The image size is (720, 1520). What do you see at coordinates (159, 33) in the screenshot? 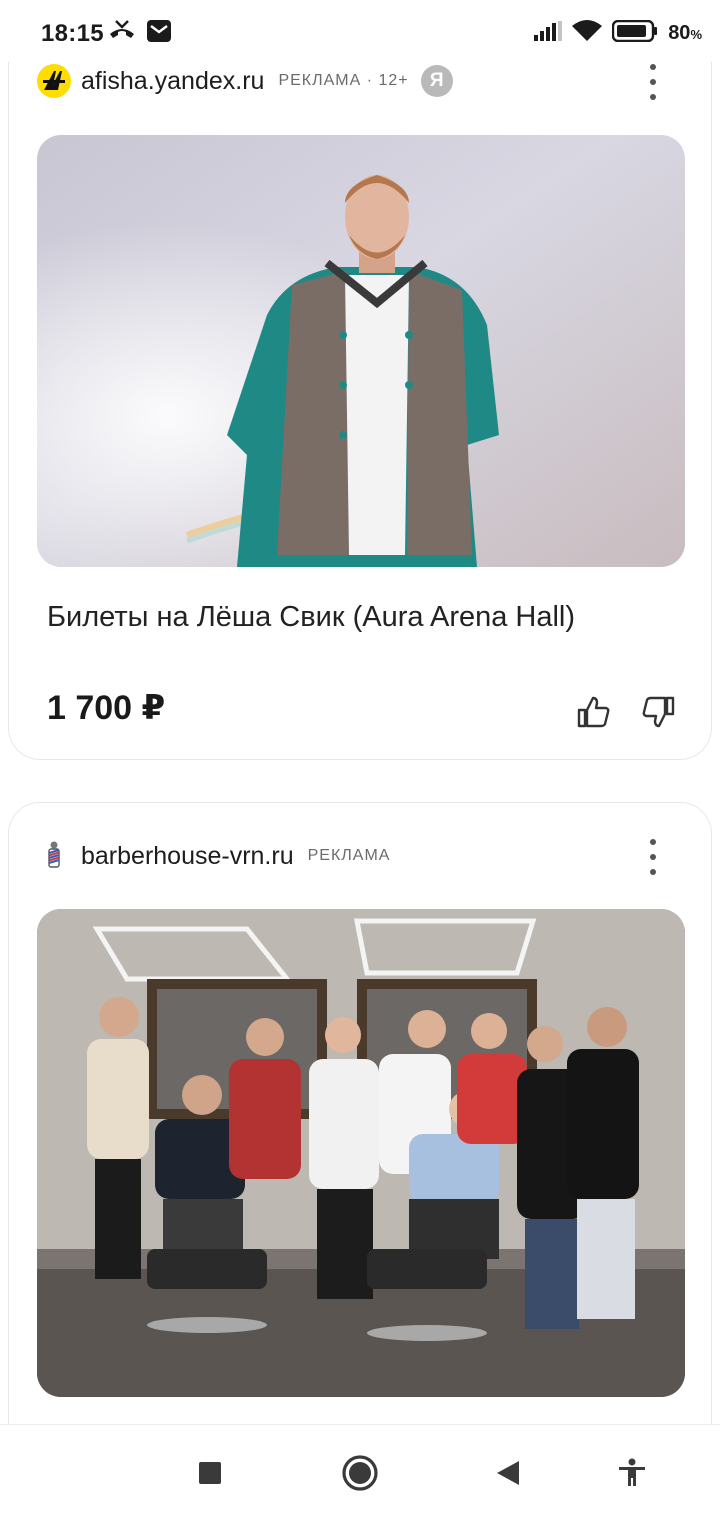
I see `mail-icon` at bounding box center [159, 33].